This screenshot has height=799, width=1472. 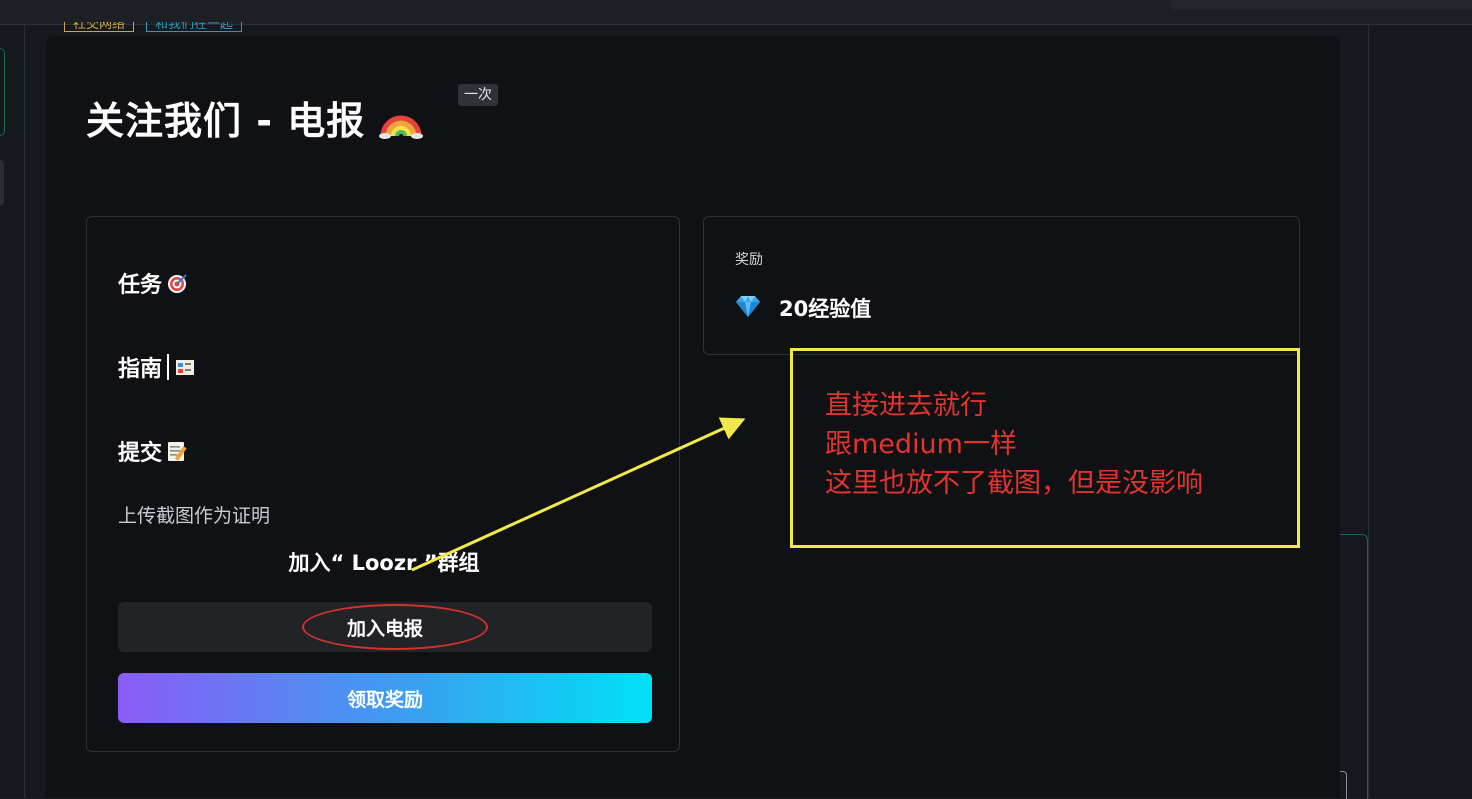 What do you see at coordinates (1045, 448) in the screenshot?
I see `annotation-note-box: 直接进去就行 跟medium一样 这里也放不了截图，但是没影响` at bounding box center [1045, 448].